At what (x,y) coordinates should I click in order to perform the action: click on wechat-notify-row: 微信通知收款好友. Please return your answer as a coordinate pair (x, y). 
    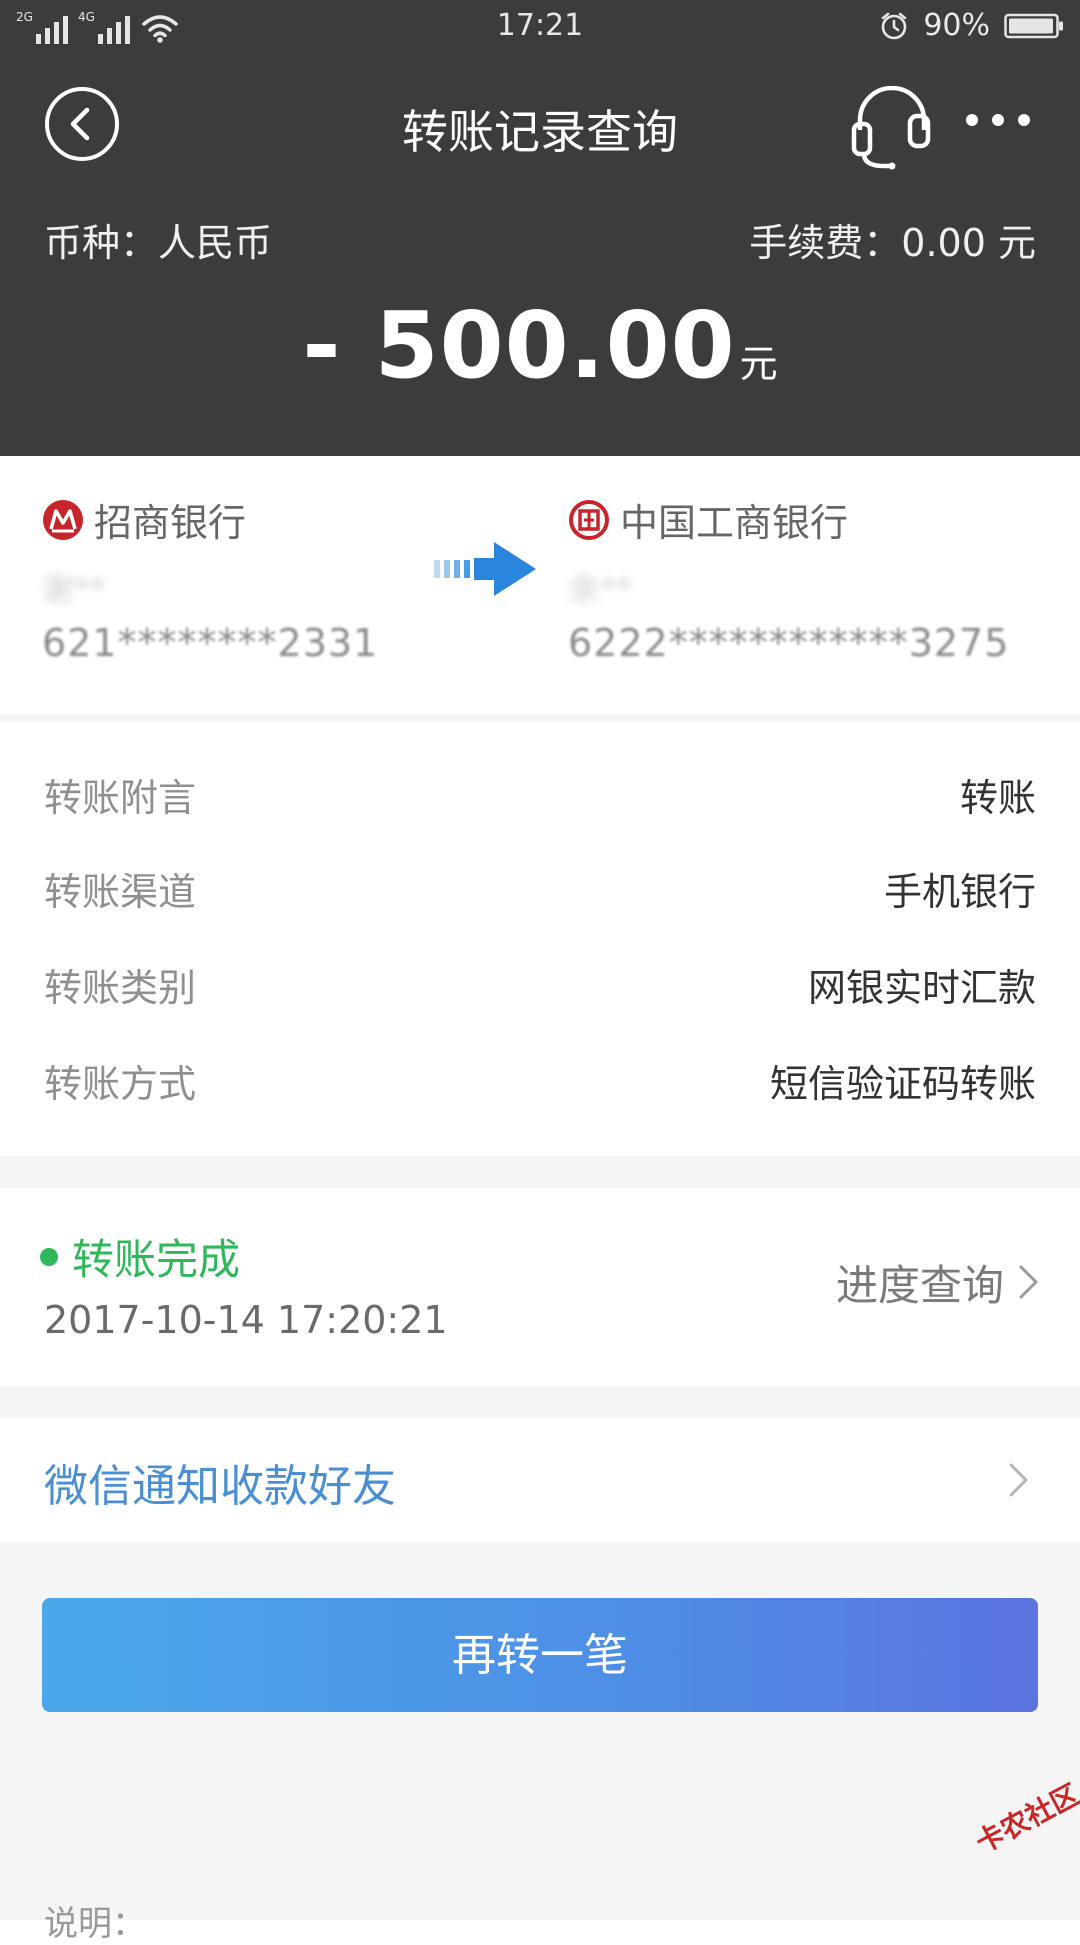
    Looking at the image, I should click on (540, 1480).